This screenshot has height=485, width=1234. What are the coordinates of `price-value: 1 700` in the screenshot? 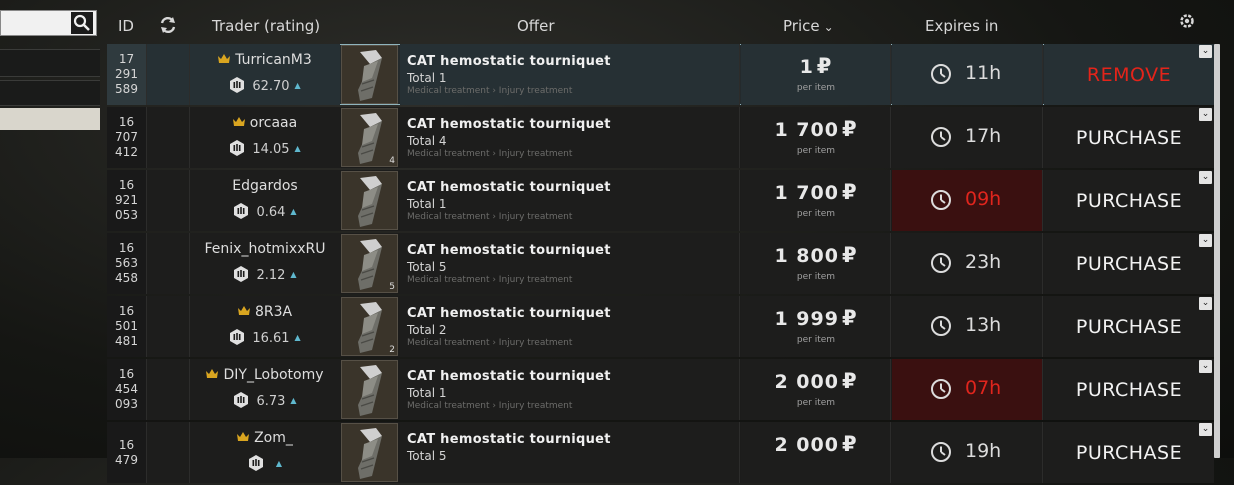 It's located at (806, 193).